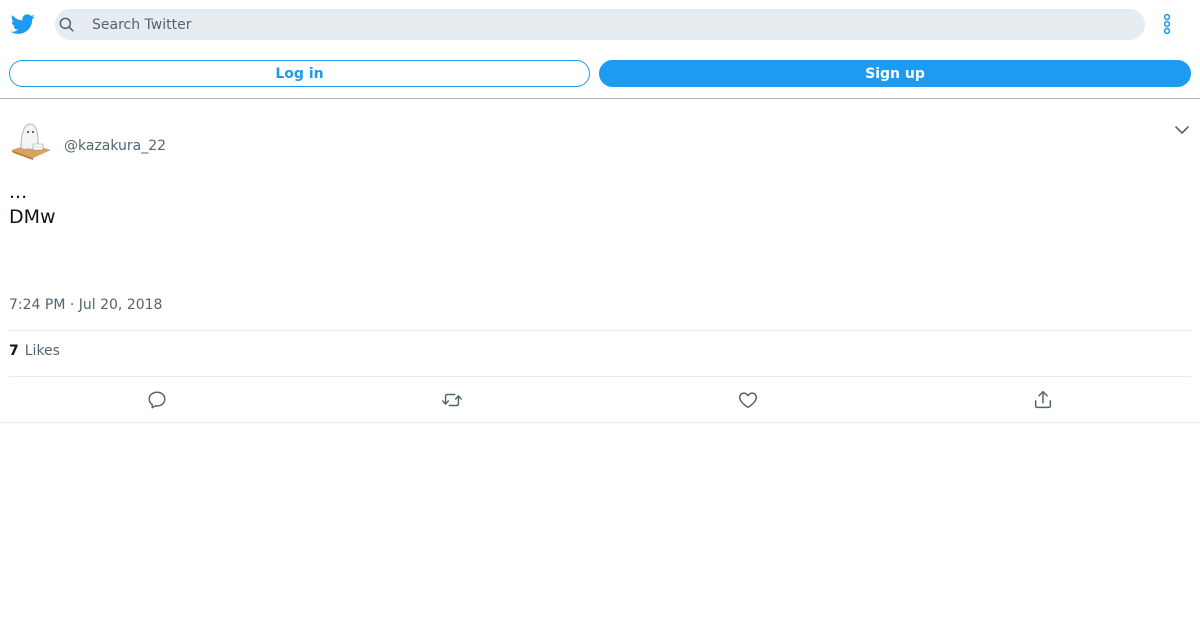  I want to click on vertical-dots-icon, so click(1167, 24).